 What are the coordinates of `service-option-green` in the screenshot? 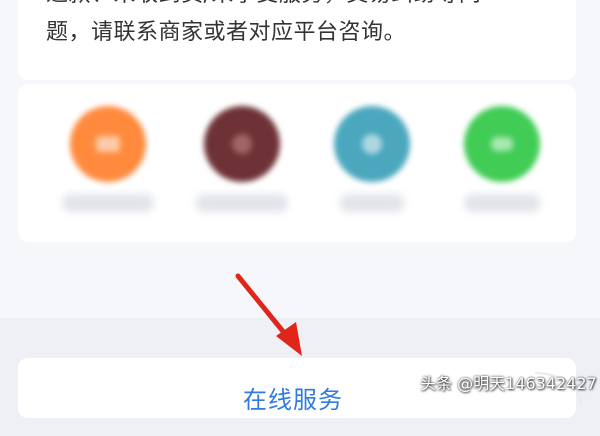 It's located at (503, 166).